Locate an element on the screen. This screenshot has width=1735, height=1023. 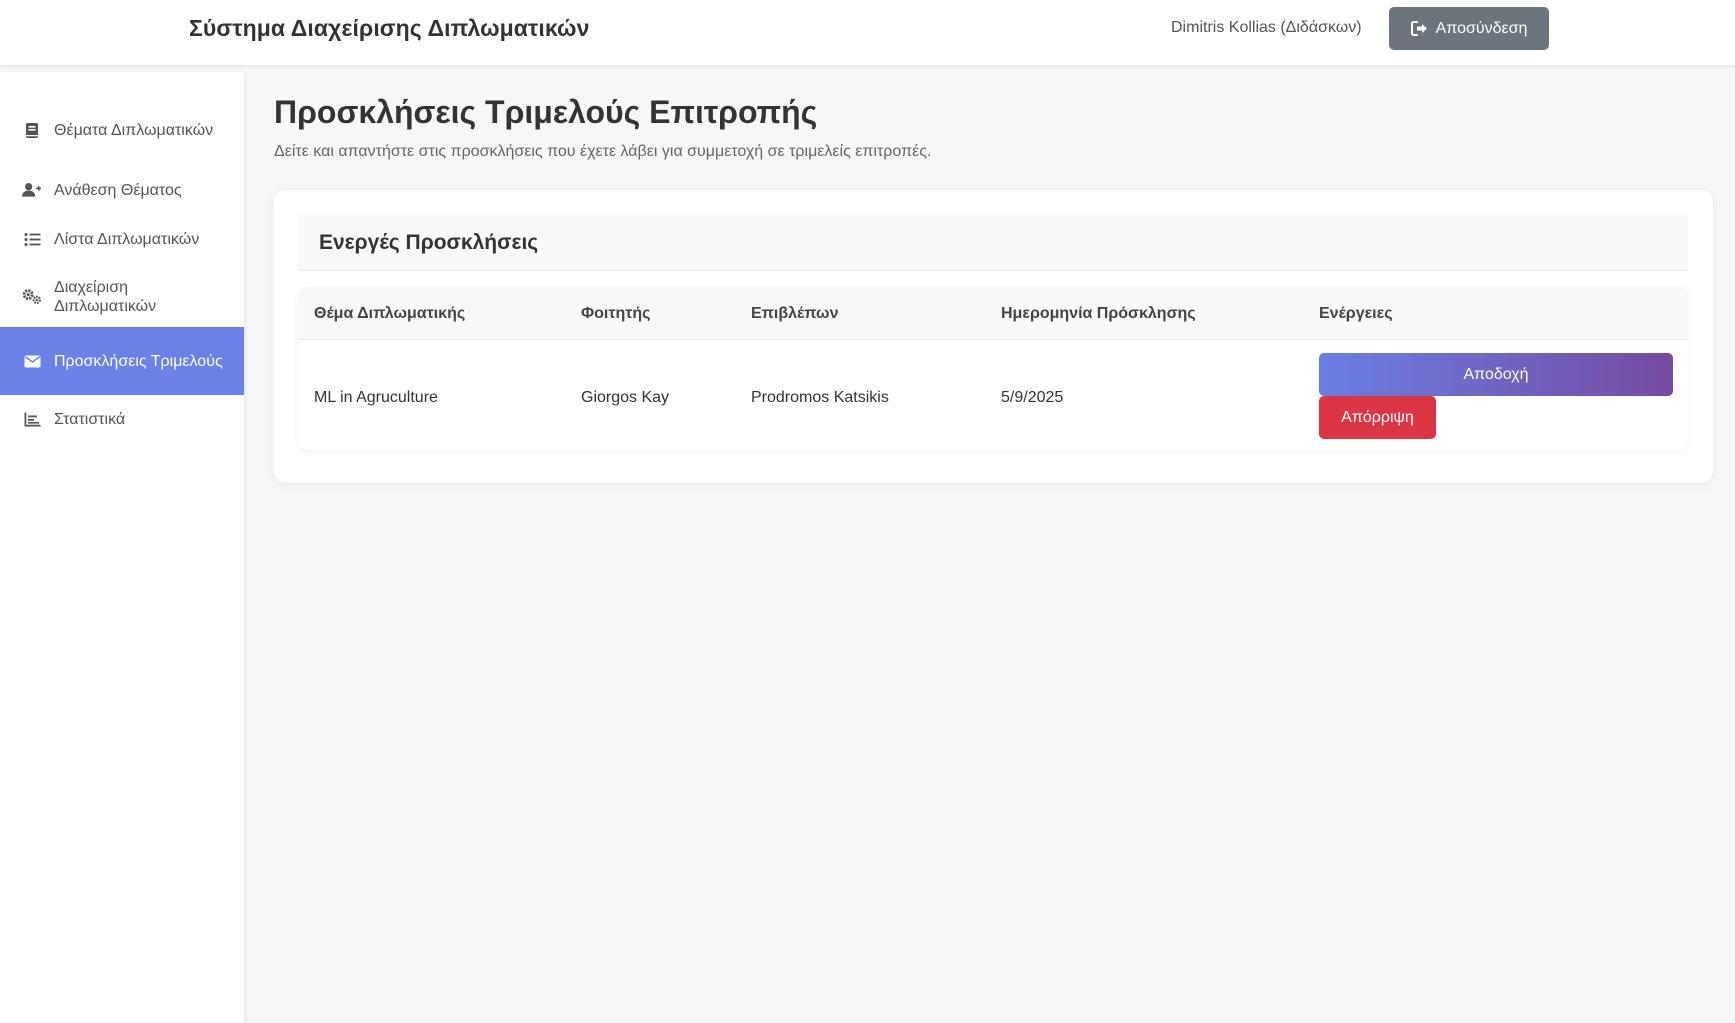
current-user: Dimitris Kollias (Διδάσκων) is located at coordinates (1266, 27).